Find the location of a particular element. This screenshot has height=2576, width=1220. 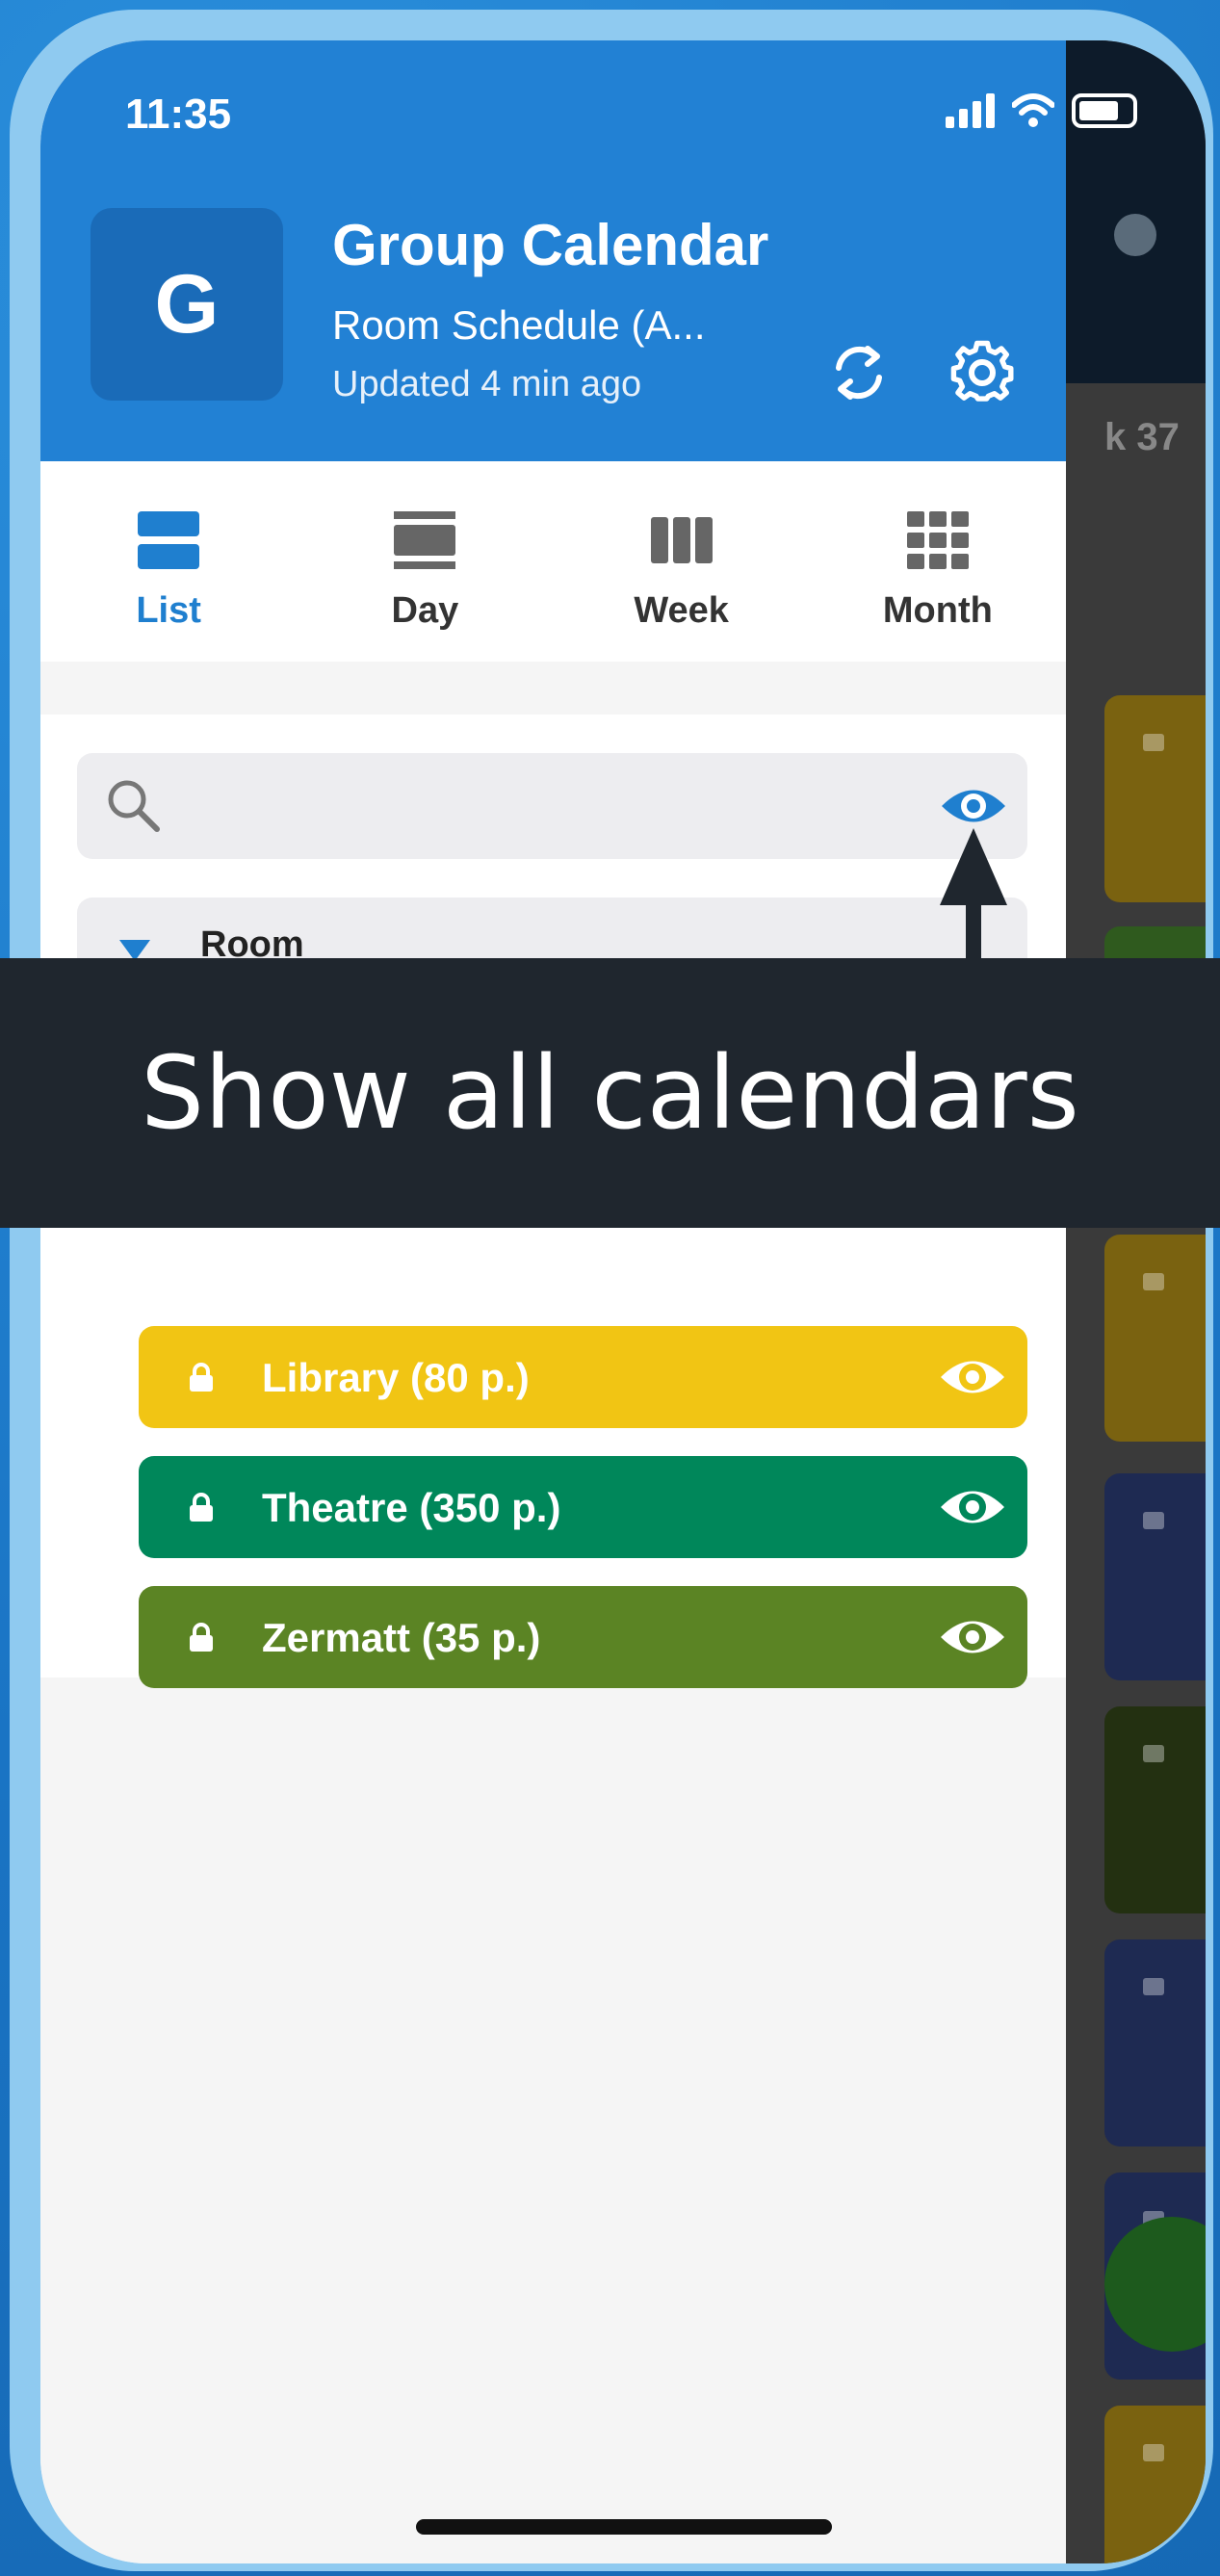

refresh-button is located at coordinates (858, 372).